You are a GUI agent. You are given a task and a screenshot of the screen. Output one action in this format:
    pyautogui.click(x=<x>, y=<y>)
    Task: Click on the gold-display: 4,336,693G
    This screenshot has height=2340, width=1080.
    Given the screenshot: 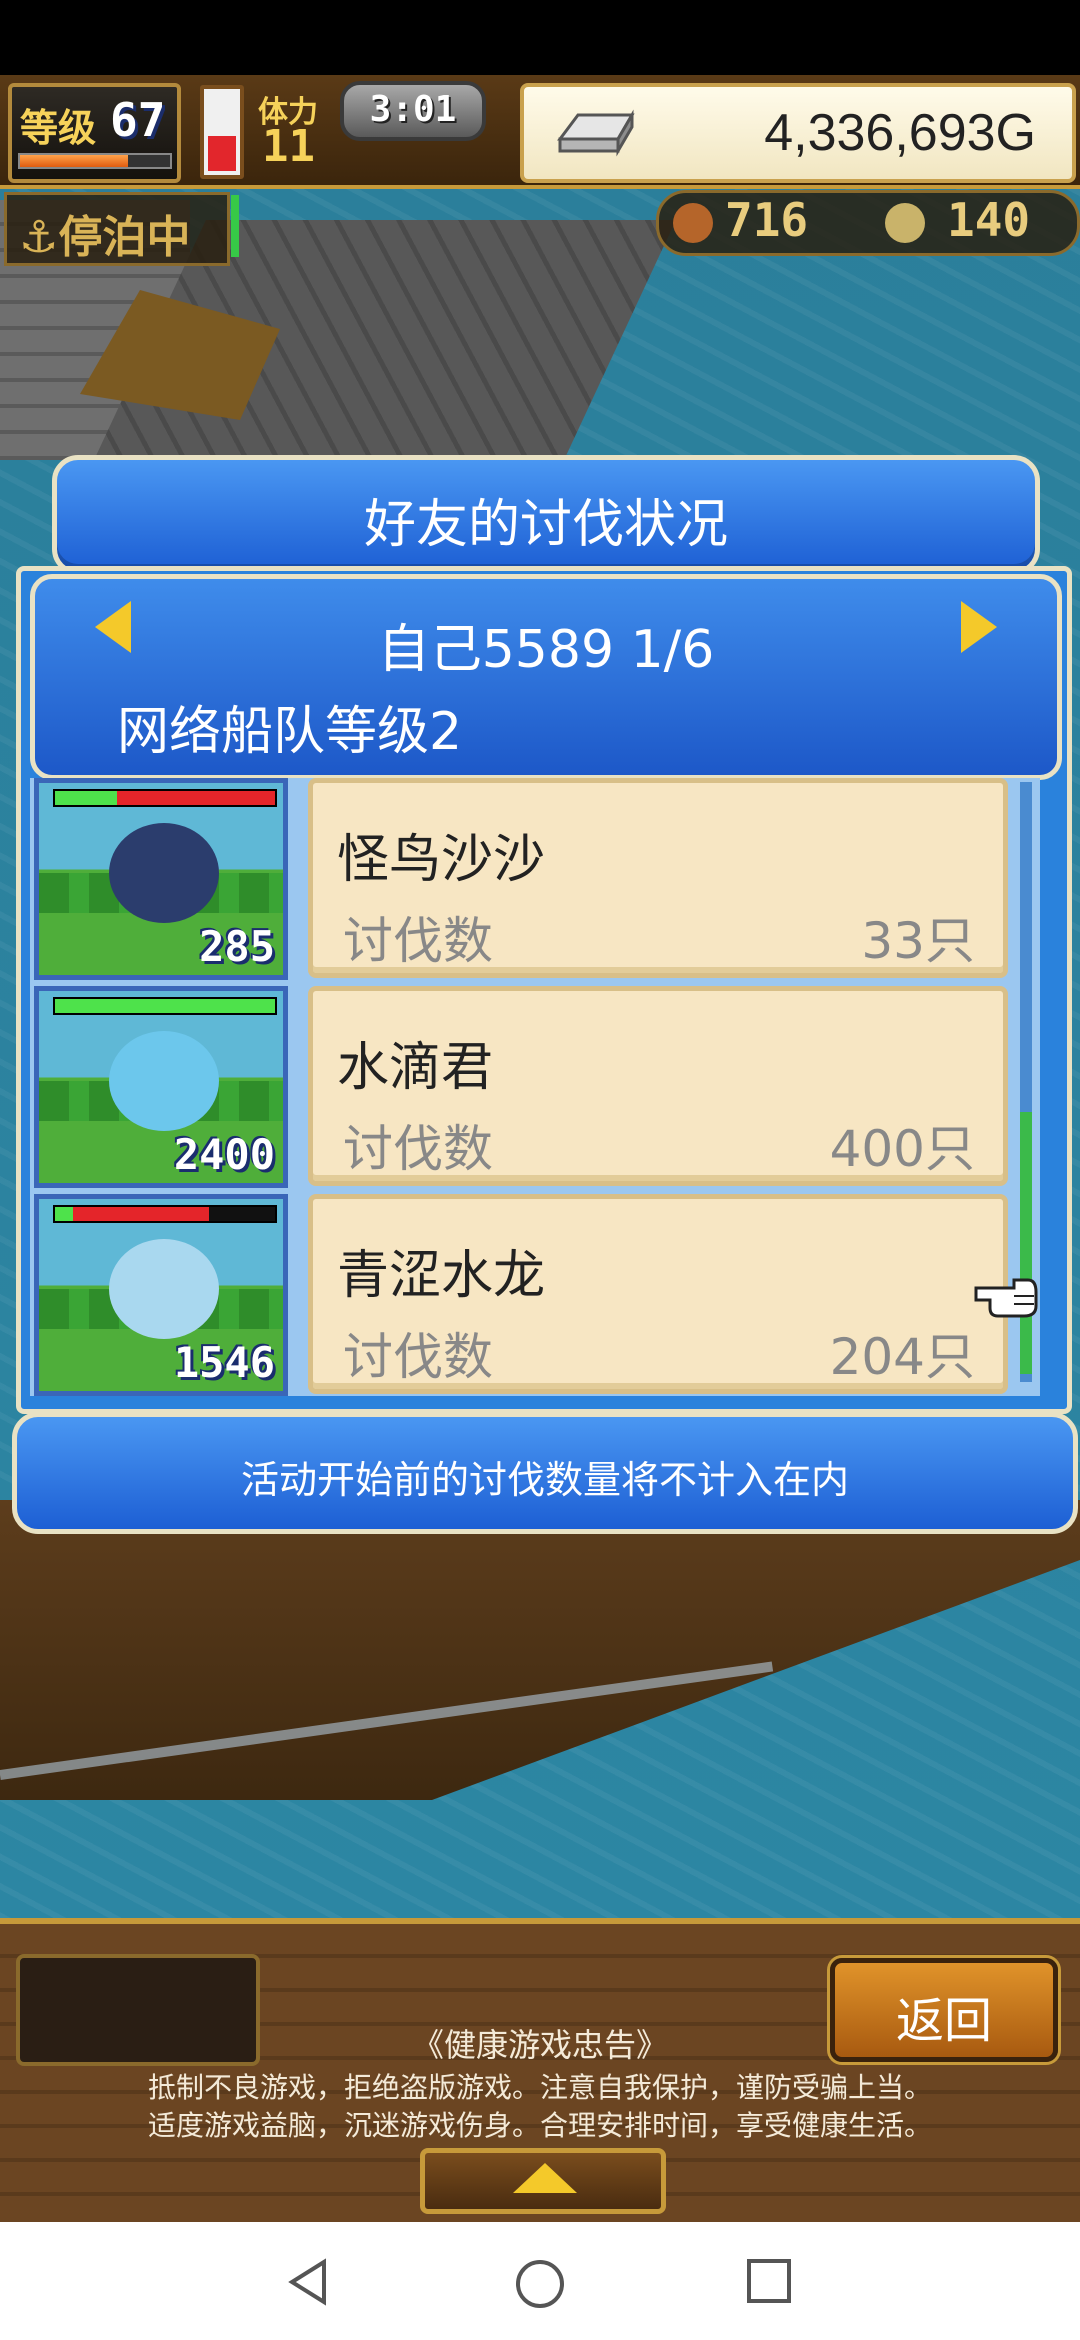 What is the action you would take?
    pyautogui.click(x=798, y=133)
    